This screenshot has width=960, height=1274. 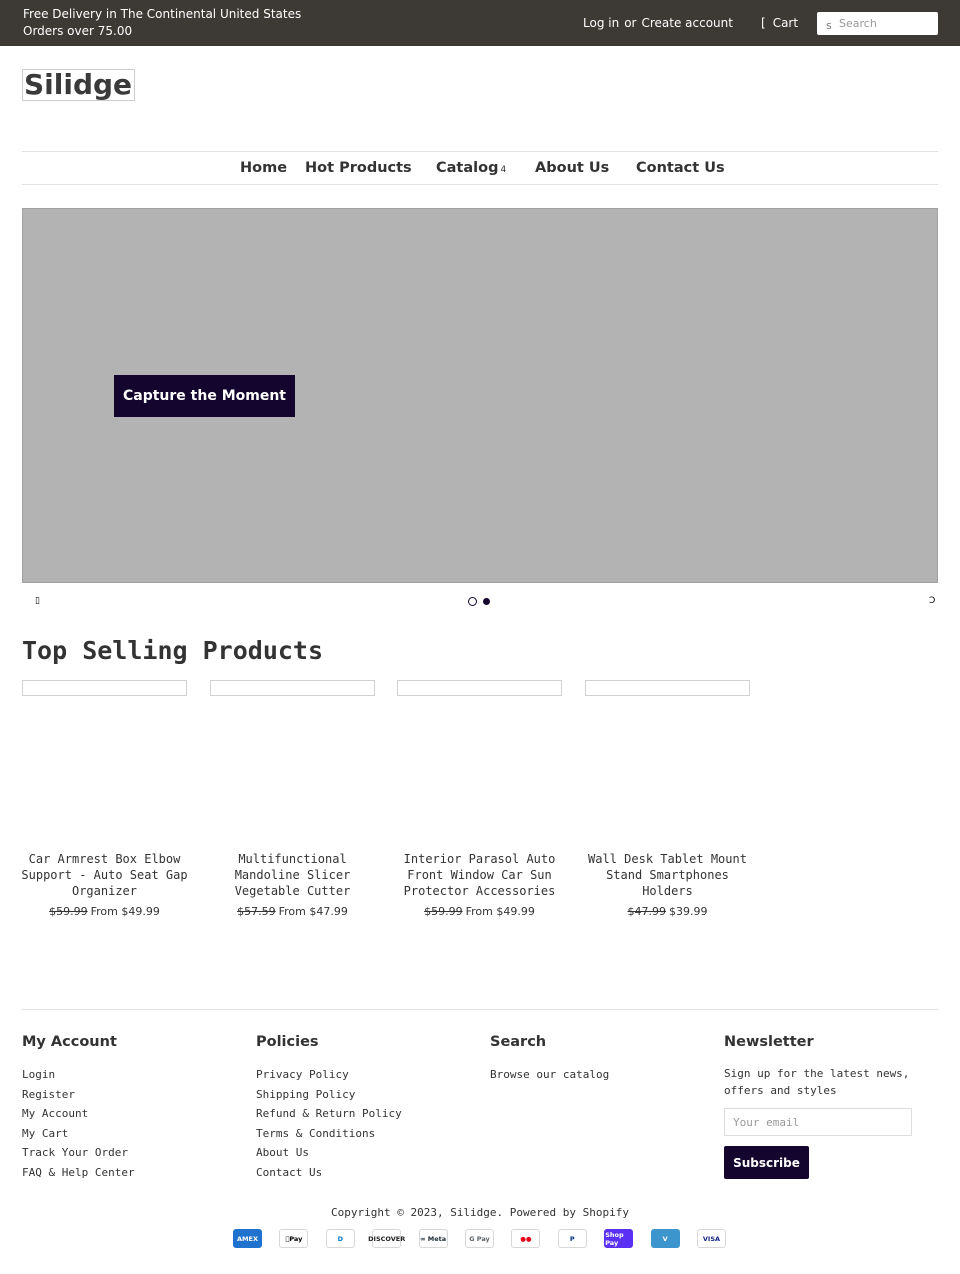 I want to click on nav-item-contact-us: Contact Us, so click(x=680, y=168).